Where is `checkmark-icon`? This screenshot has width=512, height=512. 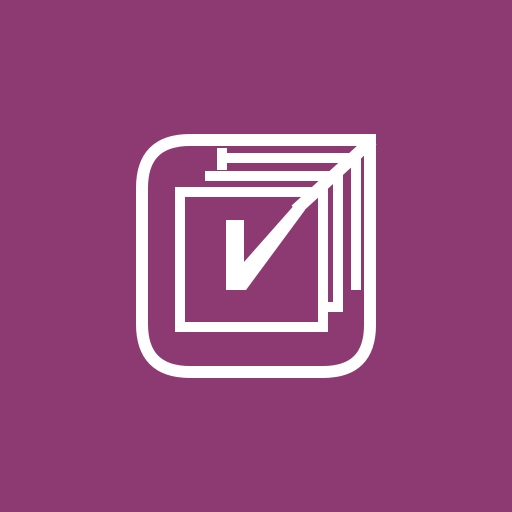
checkmark-icon is located at coordinates (265, 246).